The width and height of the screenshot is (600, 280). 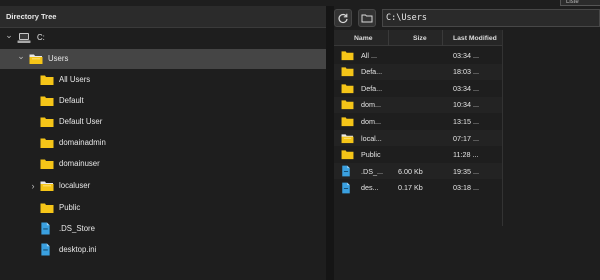 What do you see at coordinates (75, 185) in the screenshot?
I see `tree-item-label: localuser` at bounding box center [75, 185].